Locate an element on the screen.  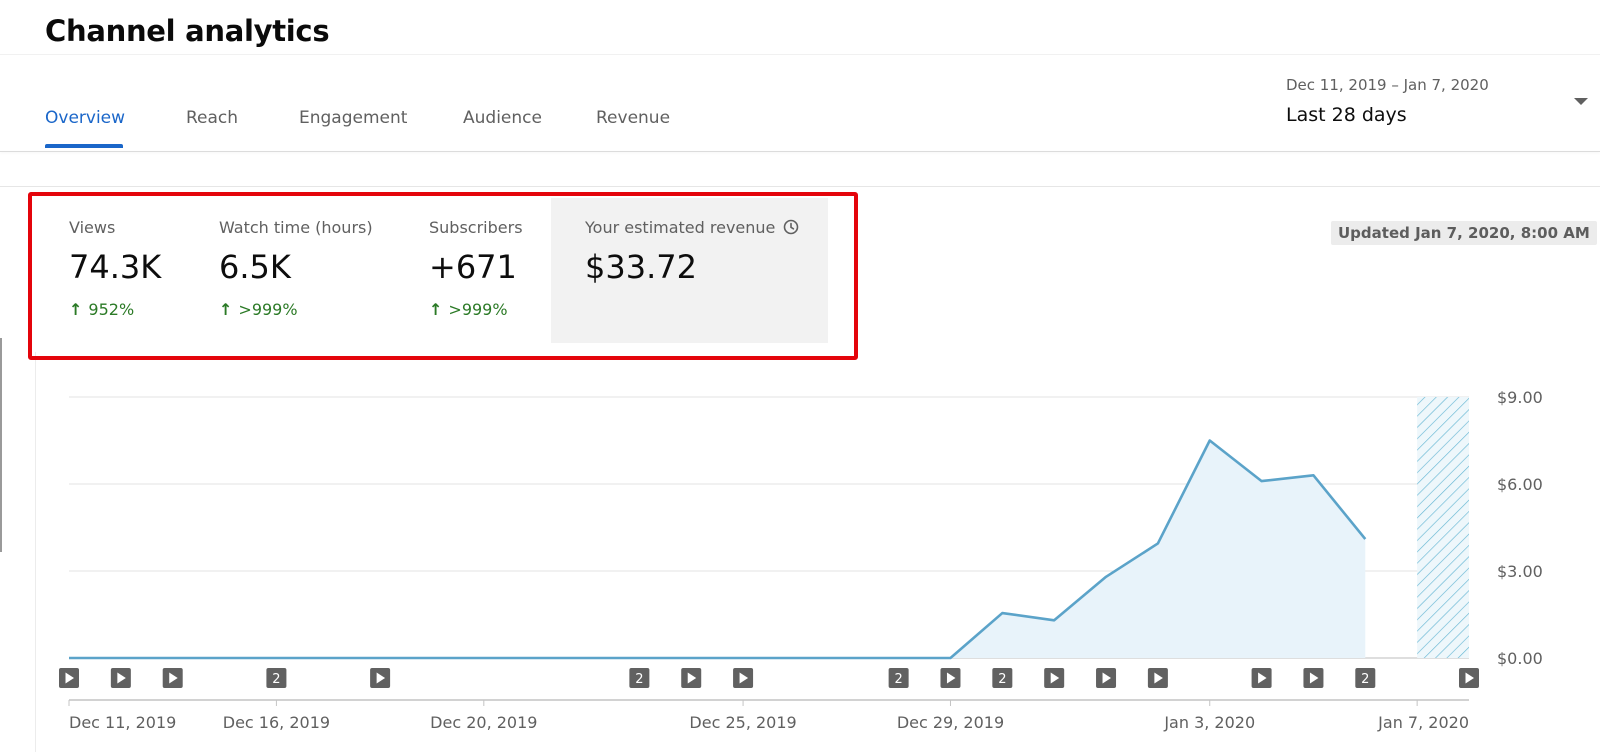
partial-data-region is located at coordinates (1443, 527).